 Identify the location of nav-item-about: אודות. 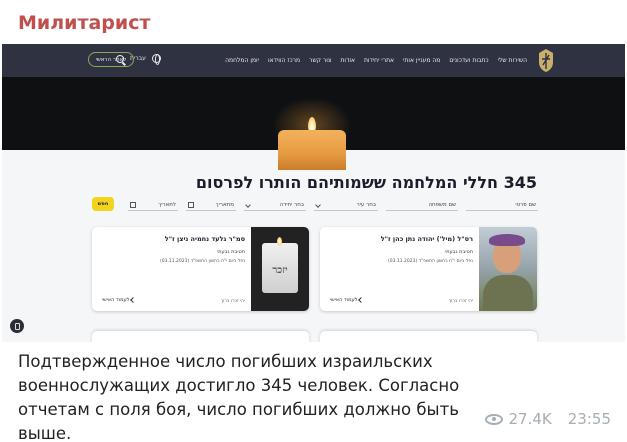
(347, 60).